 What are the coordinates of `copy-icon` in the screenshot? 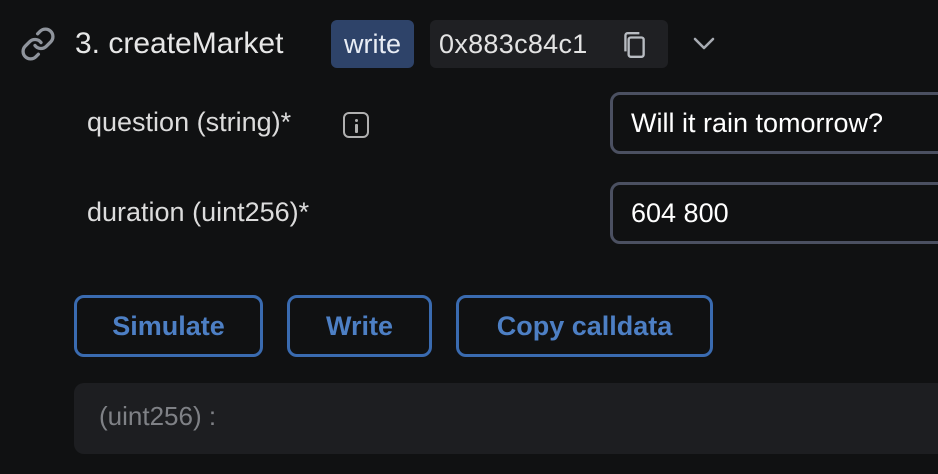 It's located at (634, 45).